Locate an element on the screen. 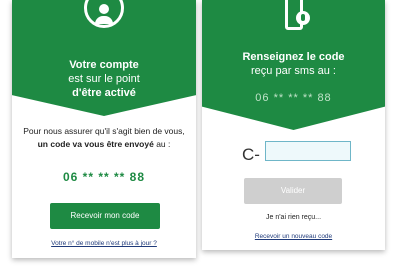  verification-text-line2: un code va vous être envoyé au : is located at coordinates (104, 144).